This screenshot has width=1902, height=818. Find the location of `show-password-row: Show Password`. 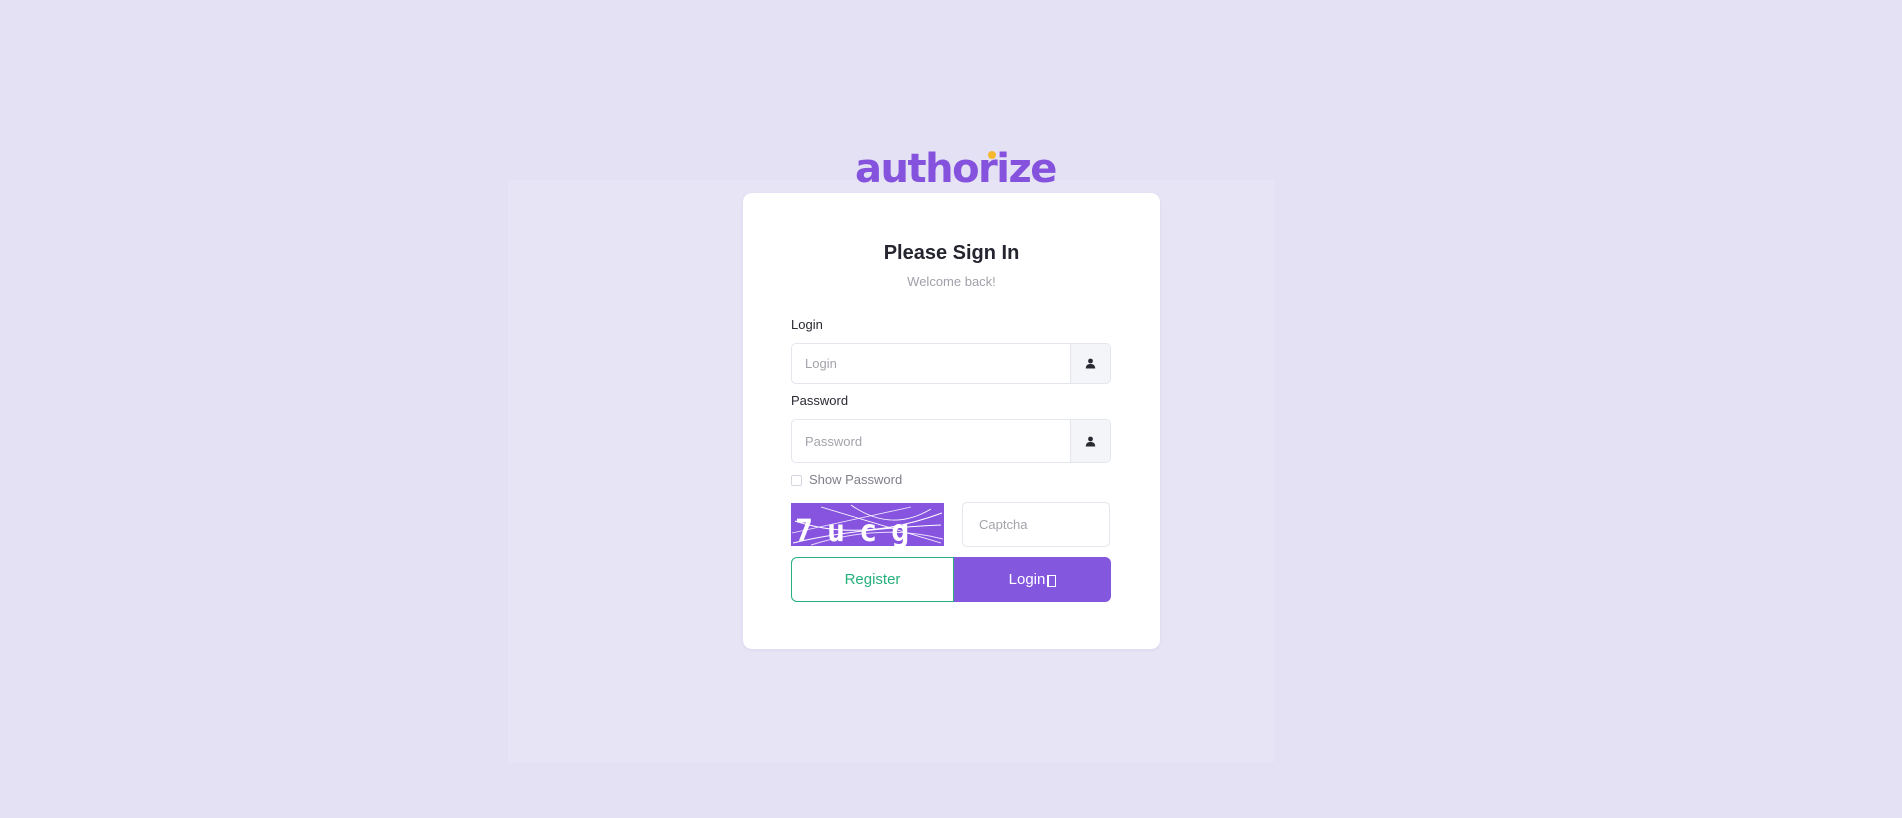

show-password-row: Show Password is located at coordinates (846, 480).